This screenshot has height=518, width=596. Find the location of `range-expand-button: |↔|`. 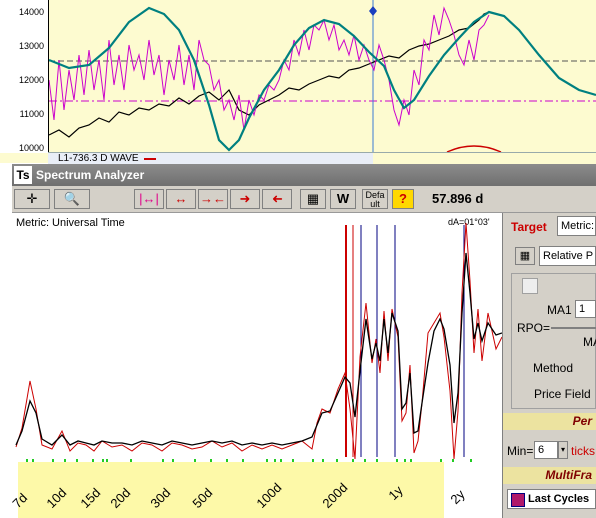

range-expand-button: |↔| is located at coordinates (149, 199).